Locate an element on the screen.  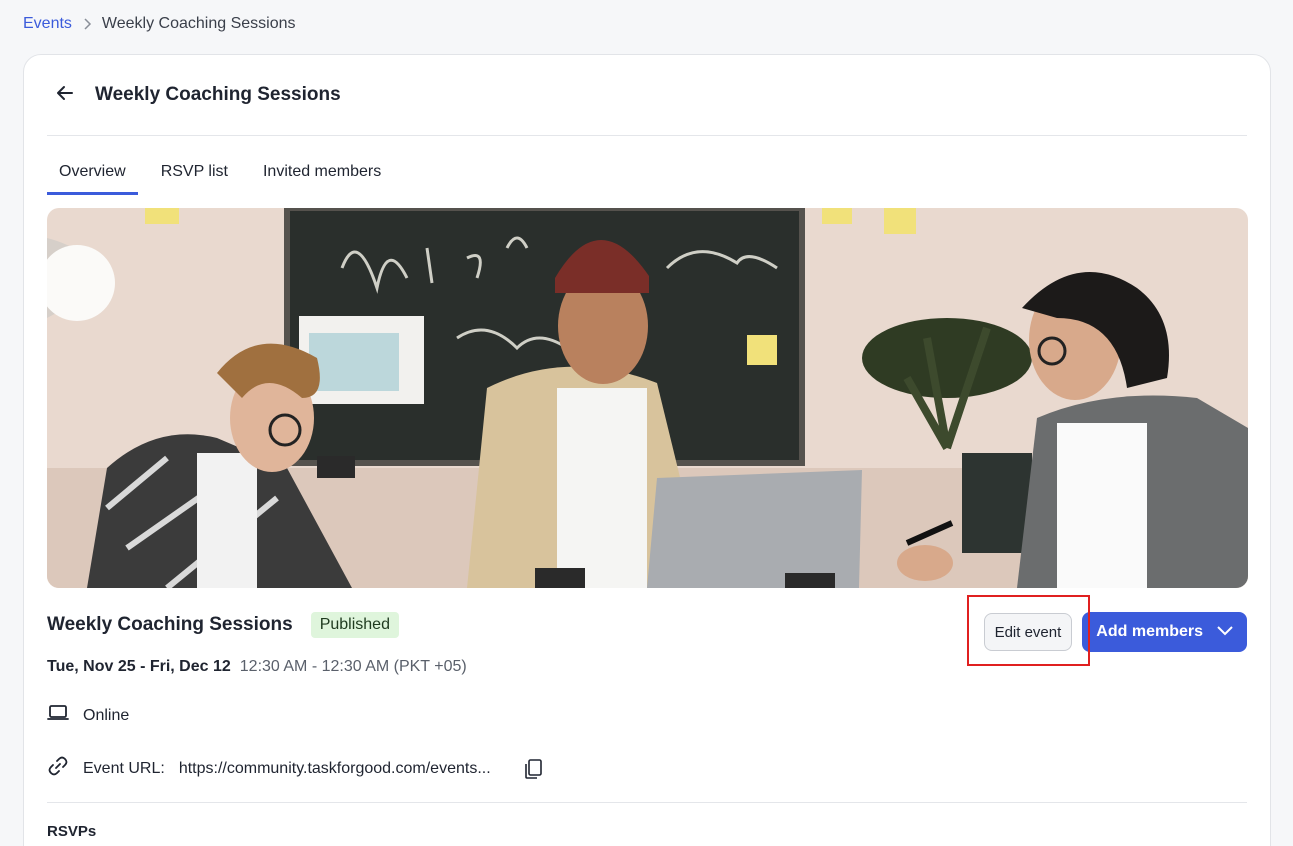
event-location-row: Online is located at coordinates (88, 715).